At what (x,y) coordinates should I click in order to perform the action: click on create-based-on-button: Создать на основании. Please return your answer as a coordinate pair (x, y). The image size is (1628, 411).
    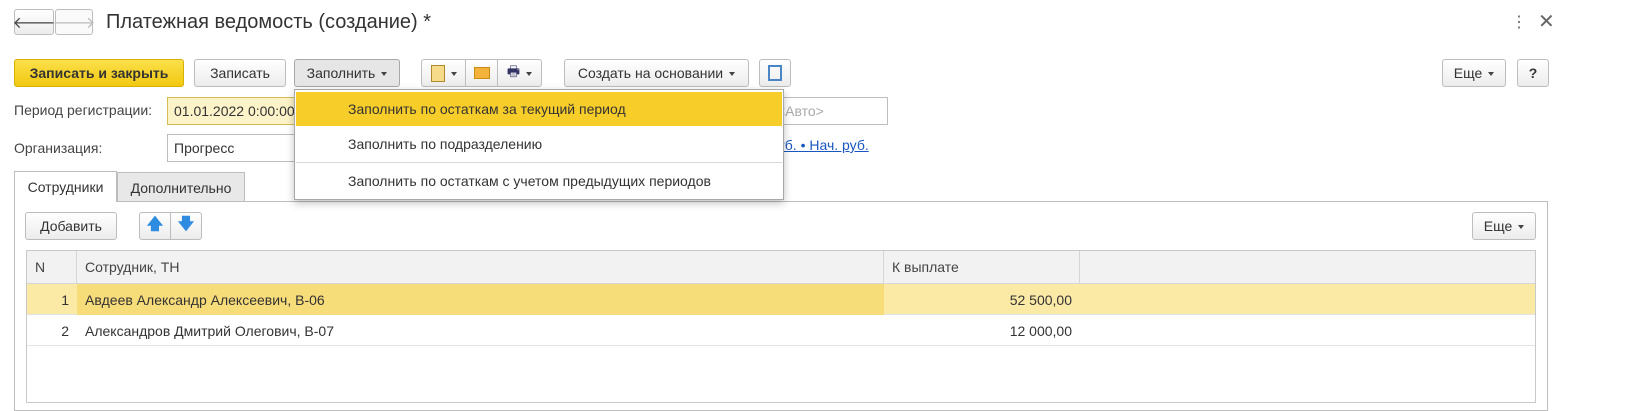
    Looking at the image, I should click on (656, 73).